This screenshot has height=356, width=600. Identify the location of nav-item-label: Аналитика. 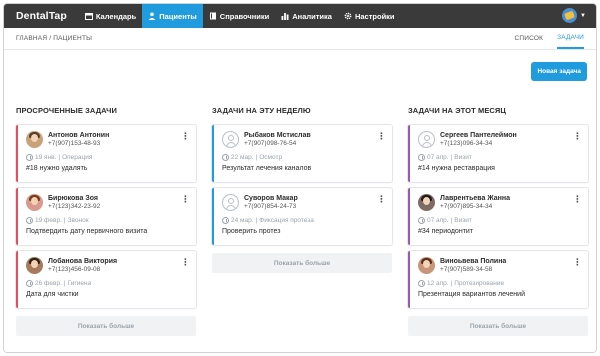
(312, 16).